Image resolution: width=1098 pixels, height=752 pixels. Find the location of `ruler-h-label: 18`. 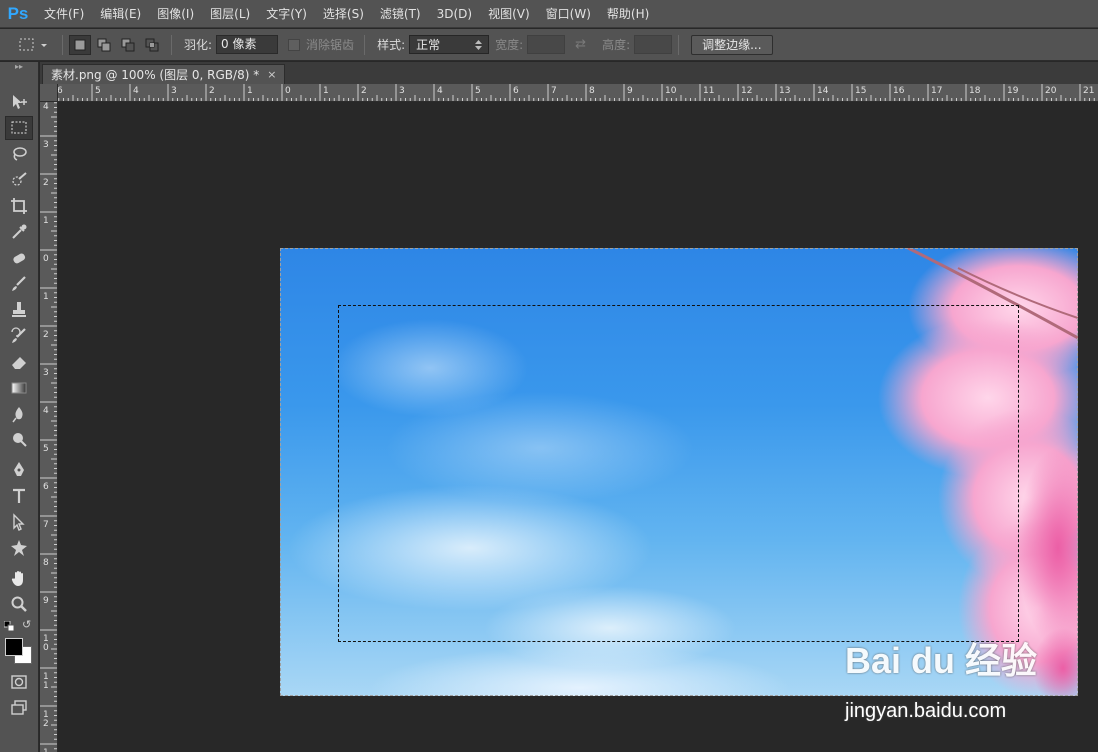

ruler-h-label: 18 is located at coordinates (975, 91).